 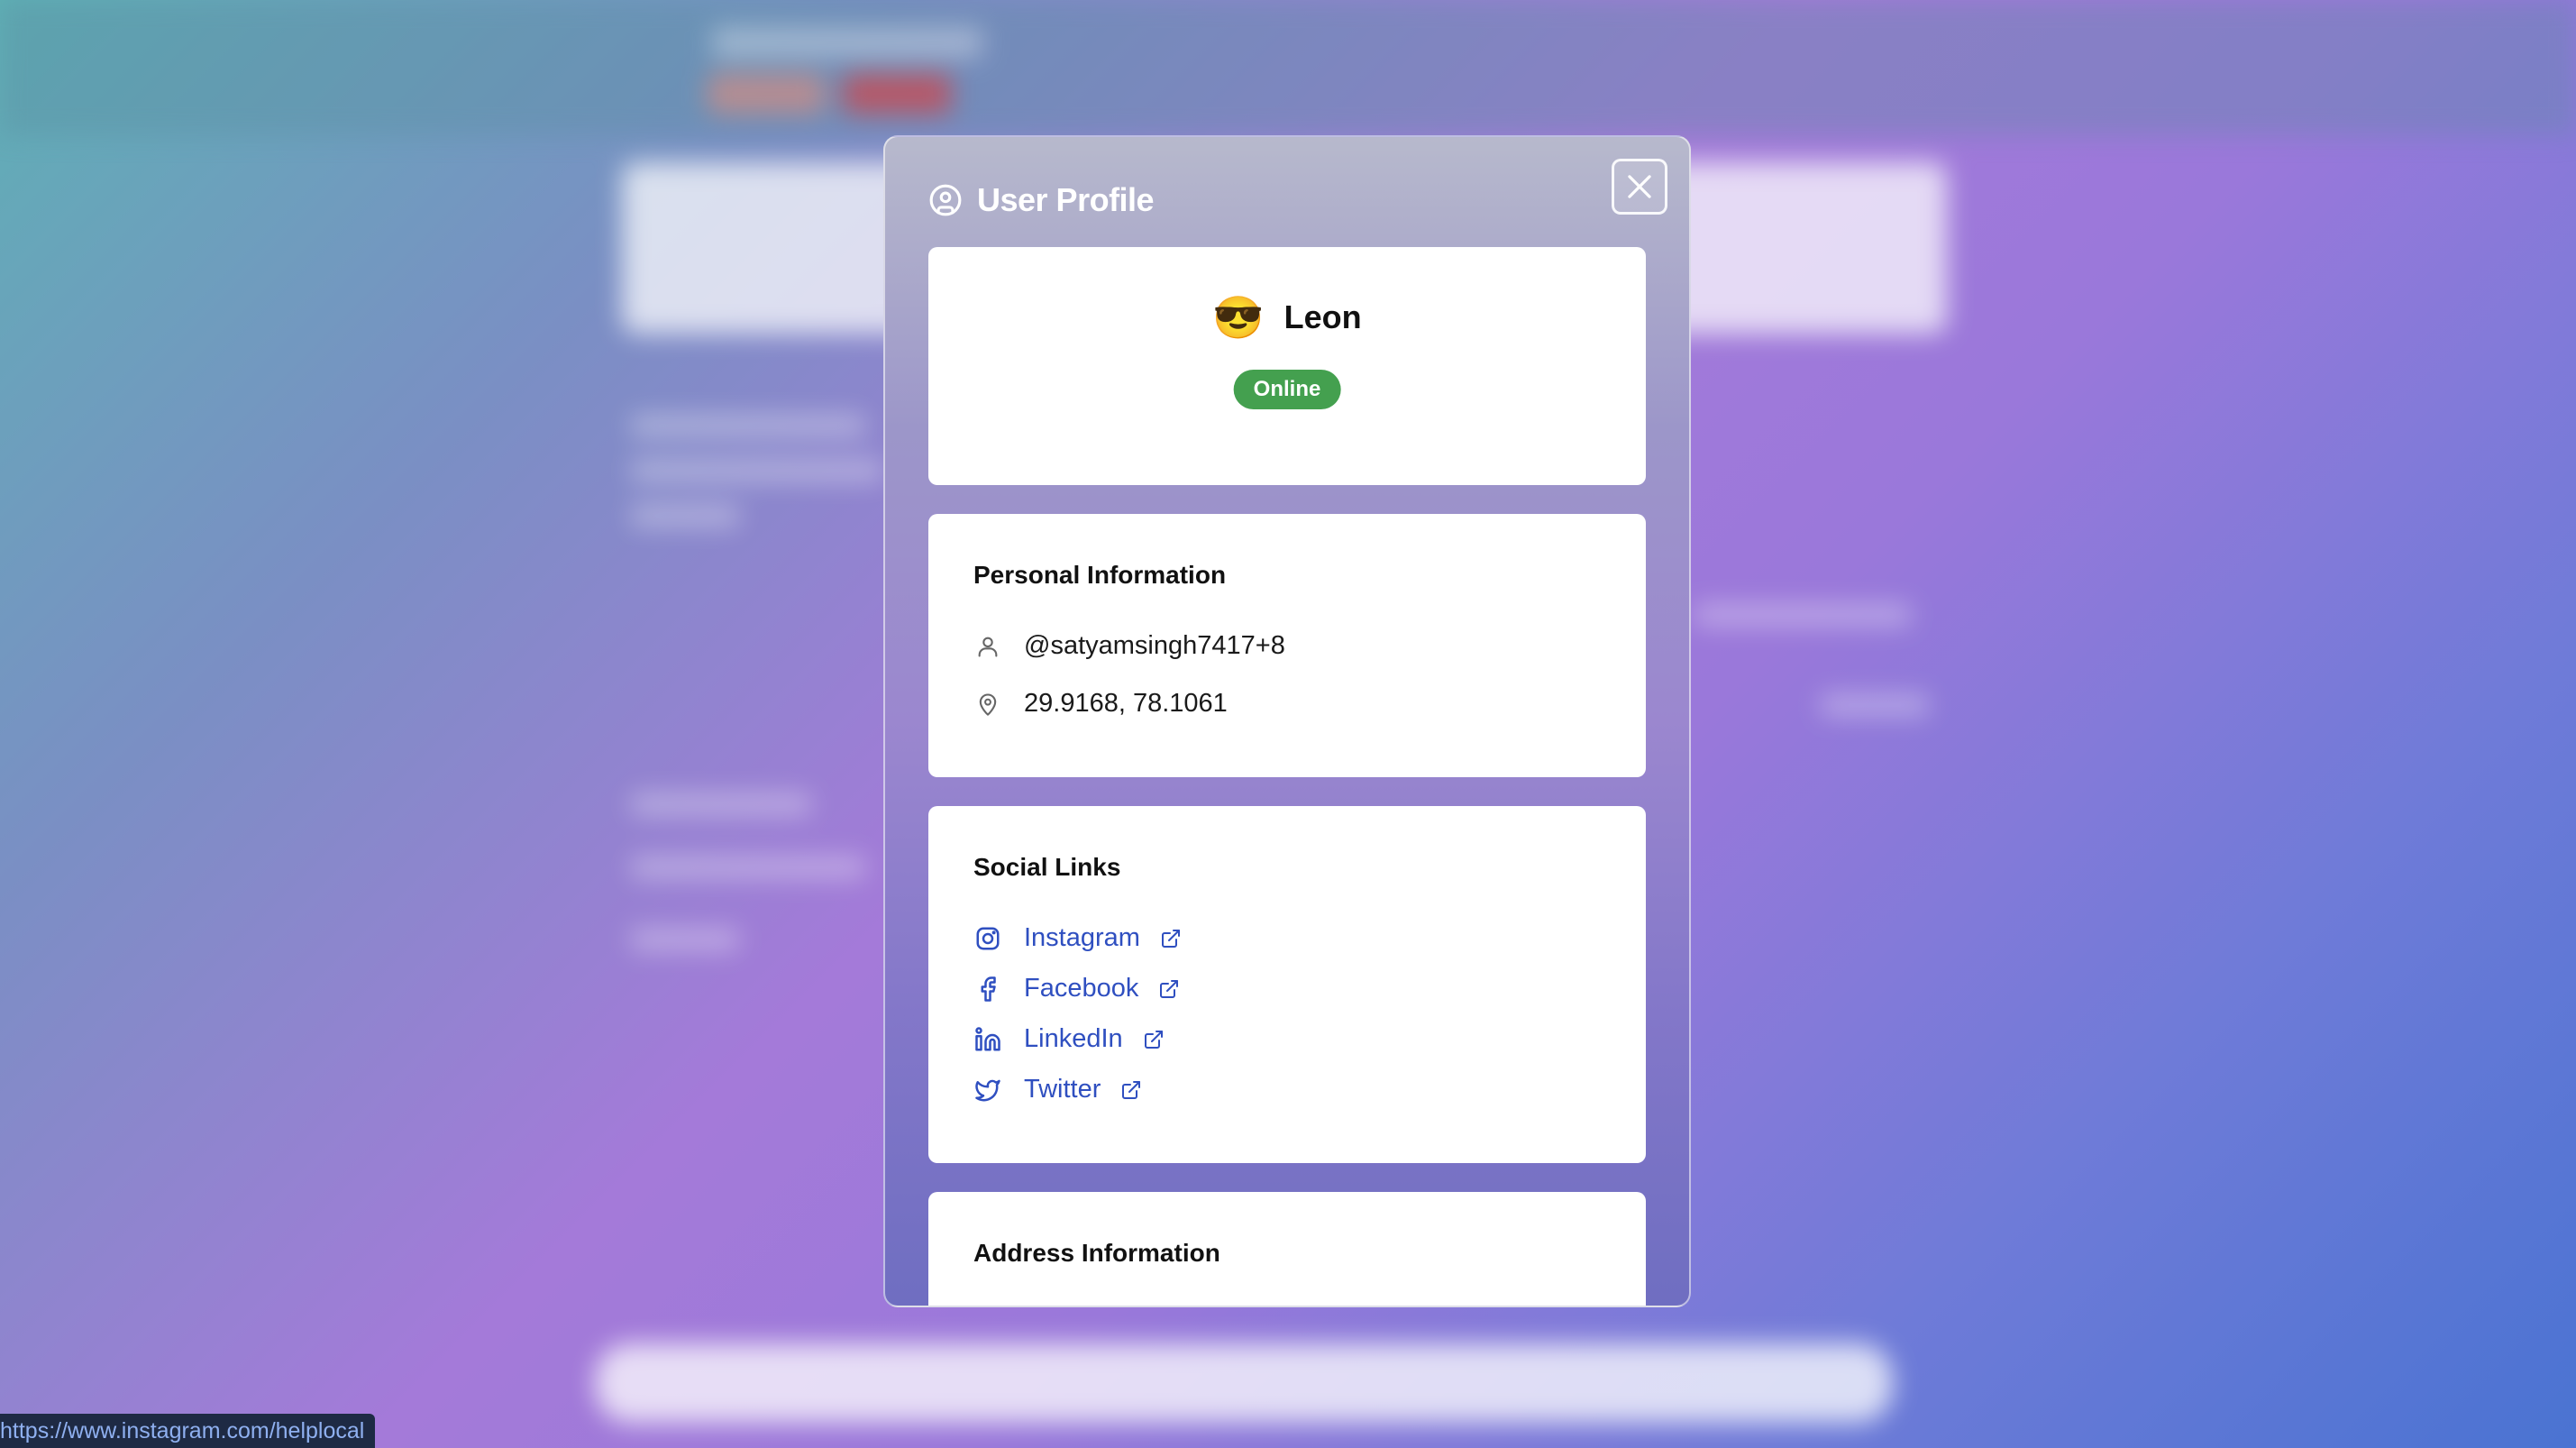 What do you see at coordinates (1081, 989) in the screenshot?
I see `link-label: Facebook` at bounding box center [1081, 989].